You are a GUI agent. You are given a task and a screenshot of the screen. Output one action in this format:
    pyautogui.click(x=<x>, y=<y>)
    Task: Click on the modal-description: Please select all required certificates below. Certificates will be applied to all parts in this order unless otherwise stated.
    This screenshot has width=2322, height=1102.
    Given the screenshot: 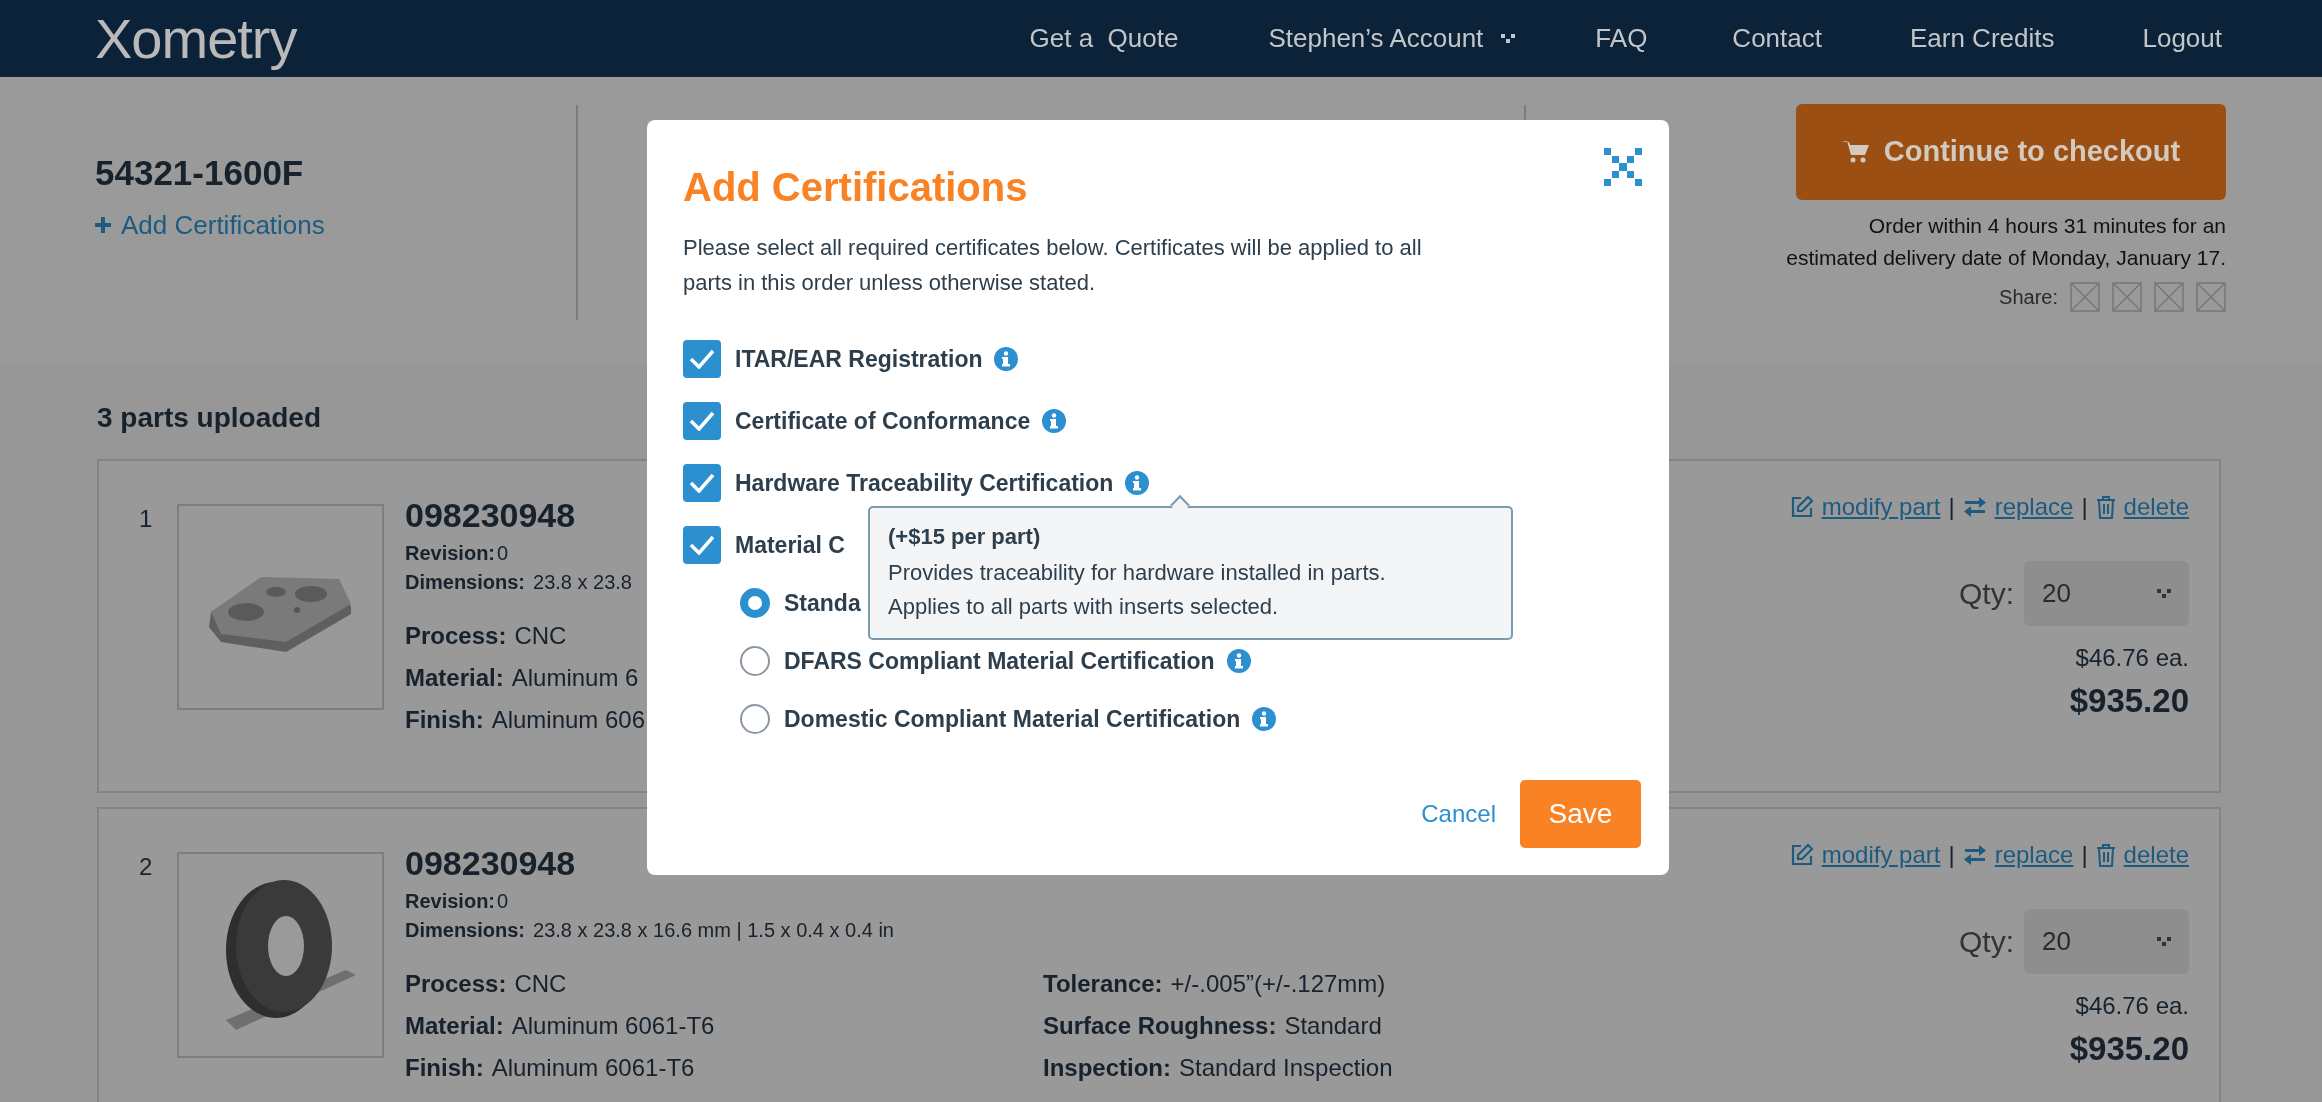 What is the action you would take?
    pyautogui.click(x=1053, y=265)
    